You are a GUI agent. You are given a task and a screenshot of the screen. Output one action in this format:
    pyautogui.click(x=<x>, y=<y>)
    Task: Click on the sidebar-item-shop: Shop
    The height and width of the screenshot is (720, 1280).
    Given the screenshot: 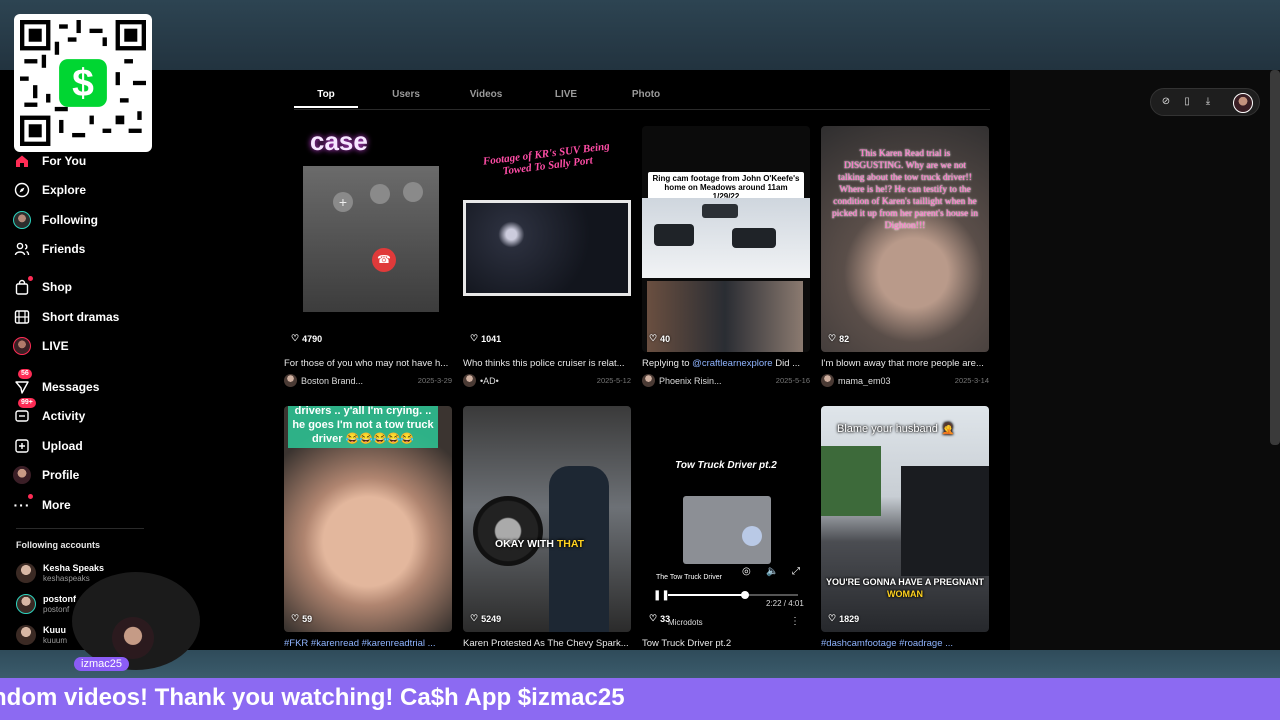 What is the action you would take?
    pyautogui.click(x=42, y=287)
    